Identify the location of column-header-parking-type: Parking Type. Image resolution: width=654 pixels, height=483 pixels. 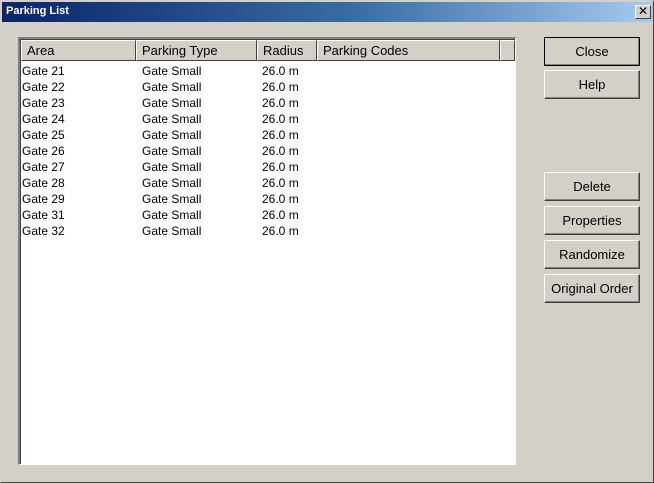
(196, 50).